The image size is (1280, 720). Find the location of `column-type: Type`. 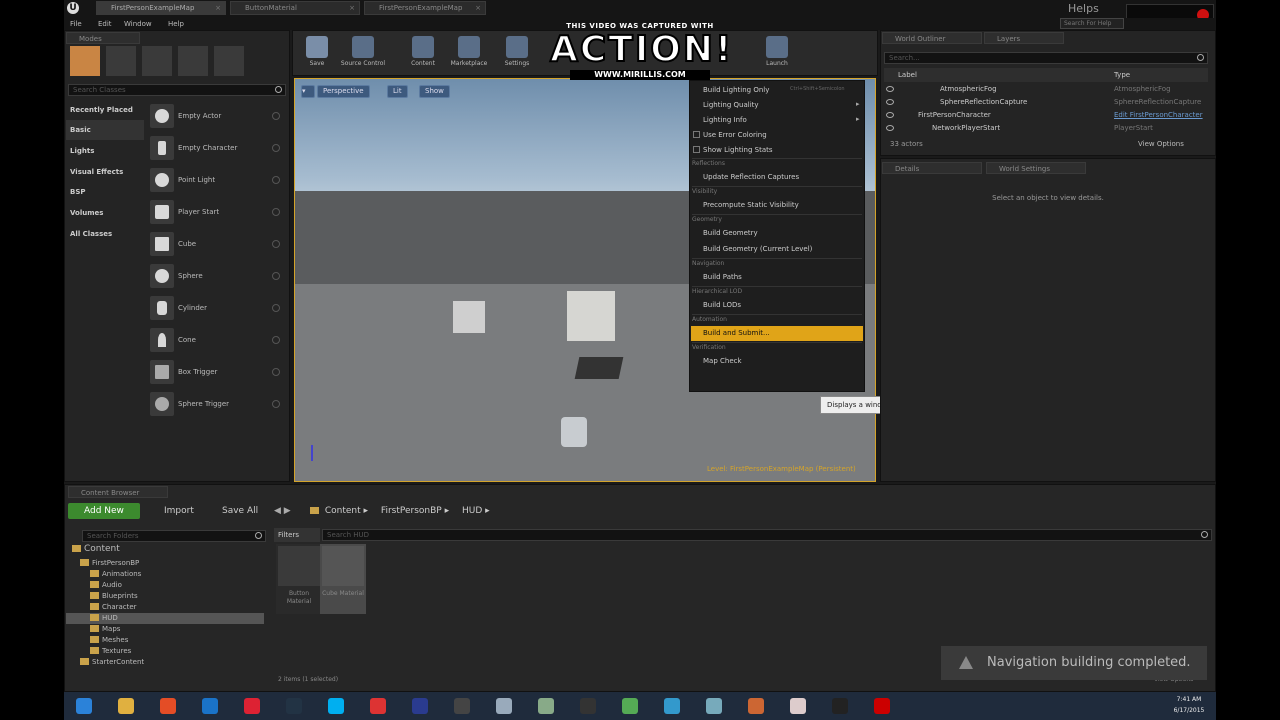

column-type: Type is located at coordinates (1122, 75).